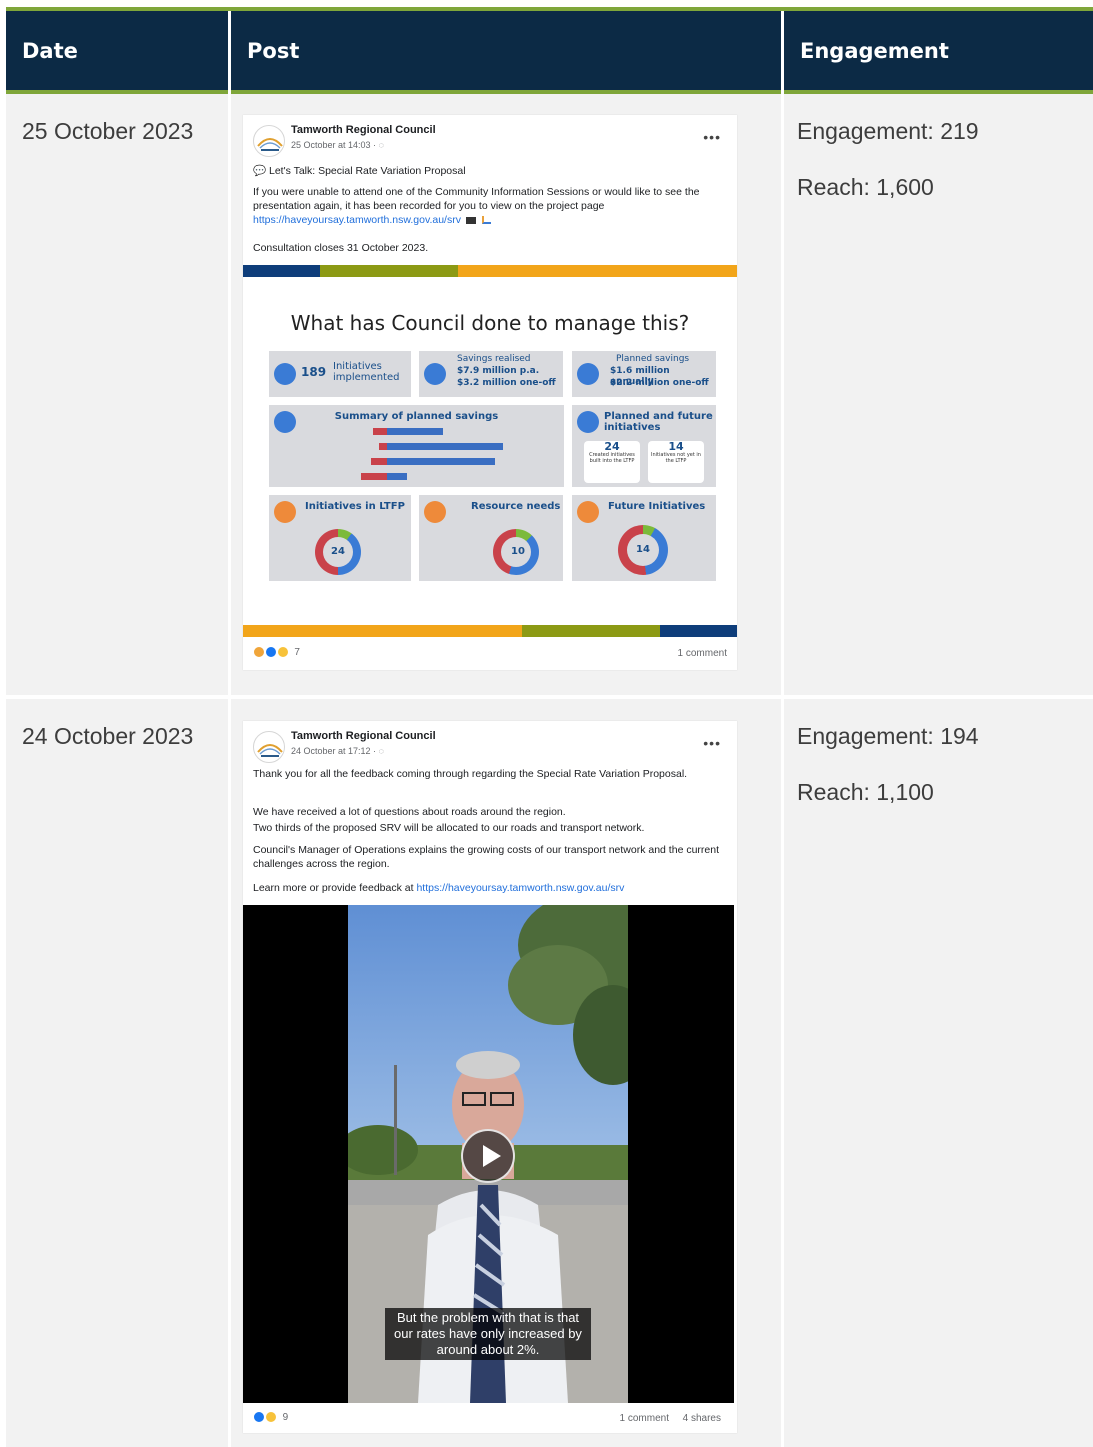 The height and width of the screenshot is (1447, 1093). Describe the element at coordinates (702, 1418) in the screenshot. I see `shares-count: 4 shares` at that location.